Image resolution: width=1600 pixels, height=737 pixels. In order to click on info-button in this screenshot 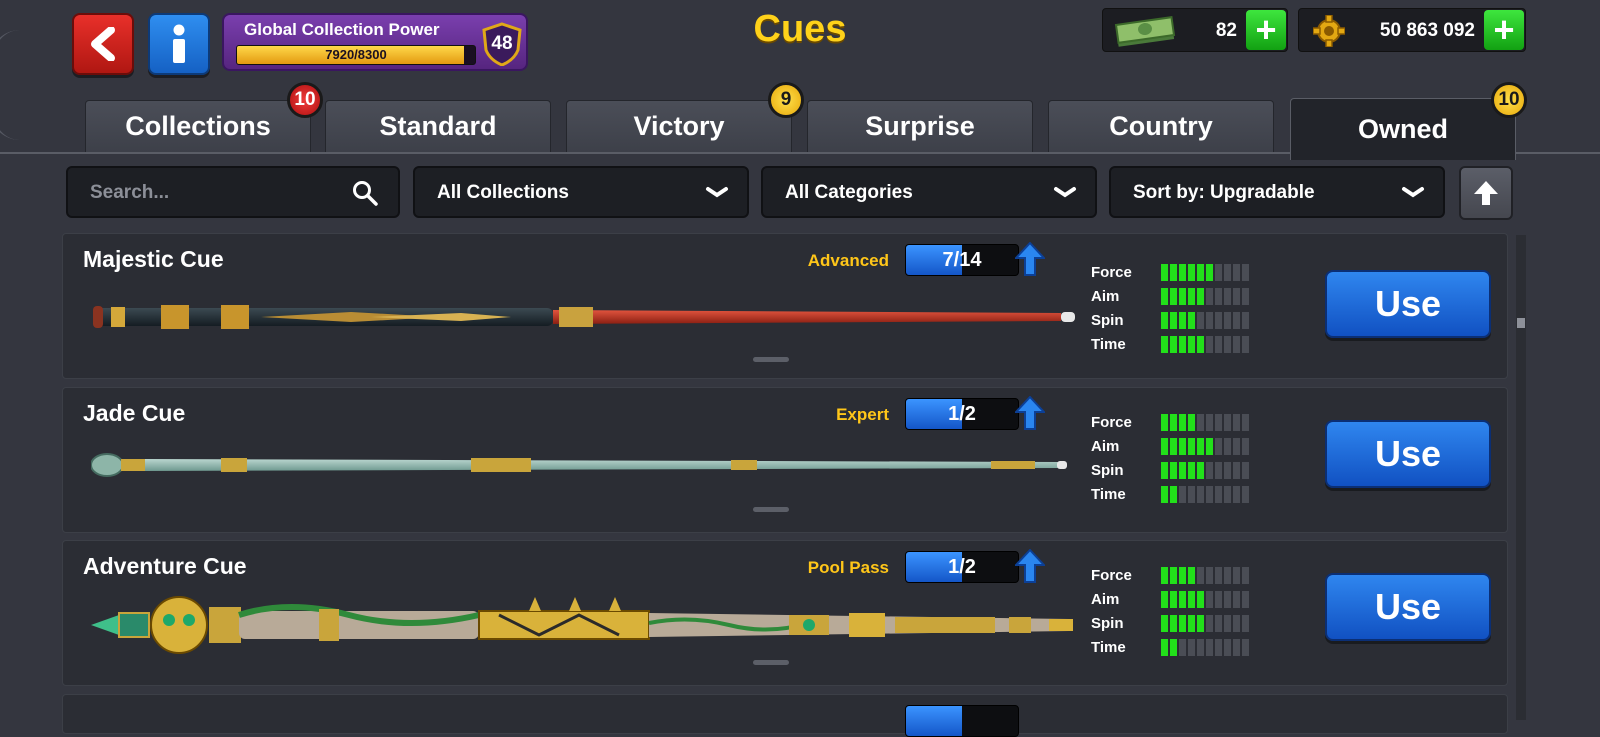, I will do `click(179, 44)`.